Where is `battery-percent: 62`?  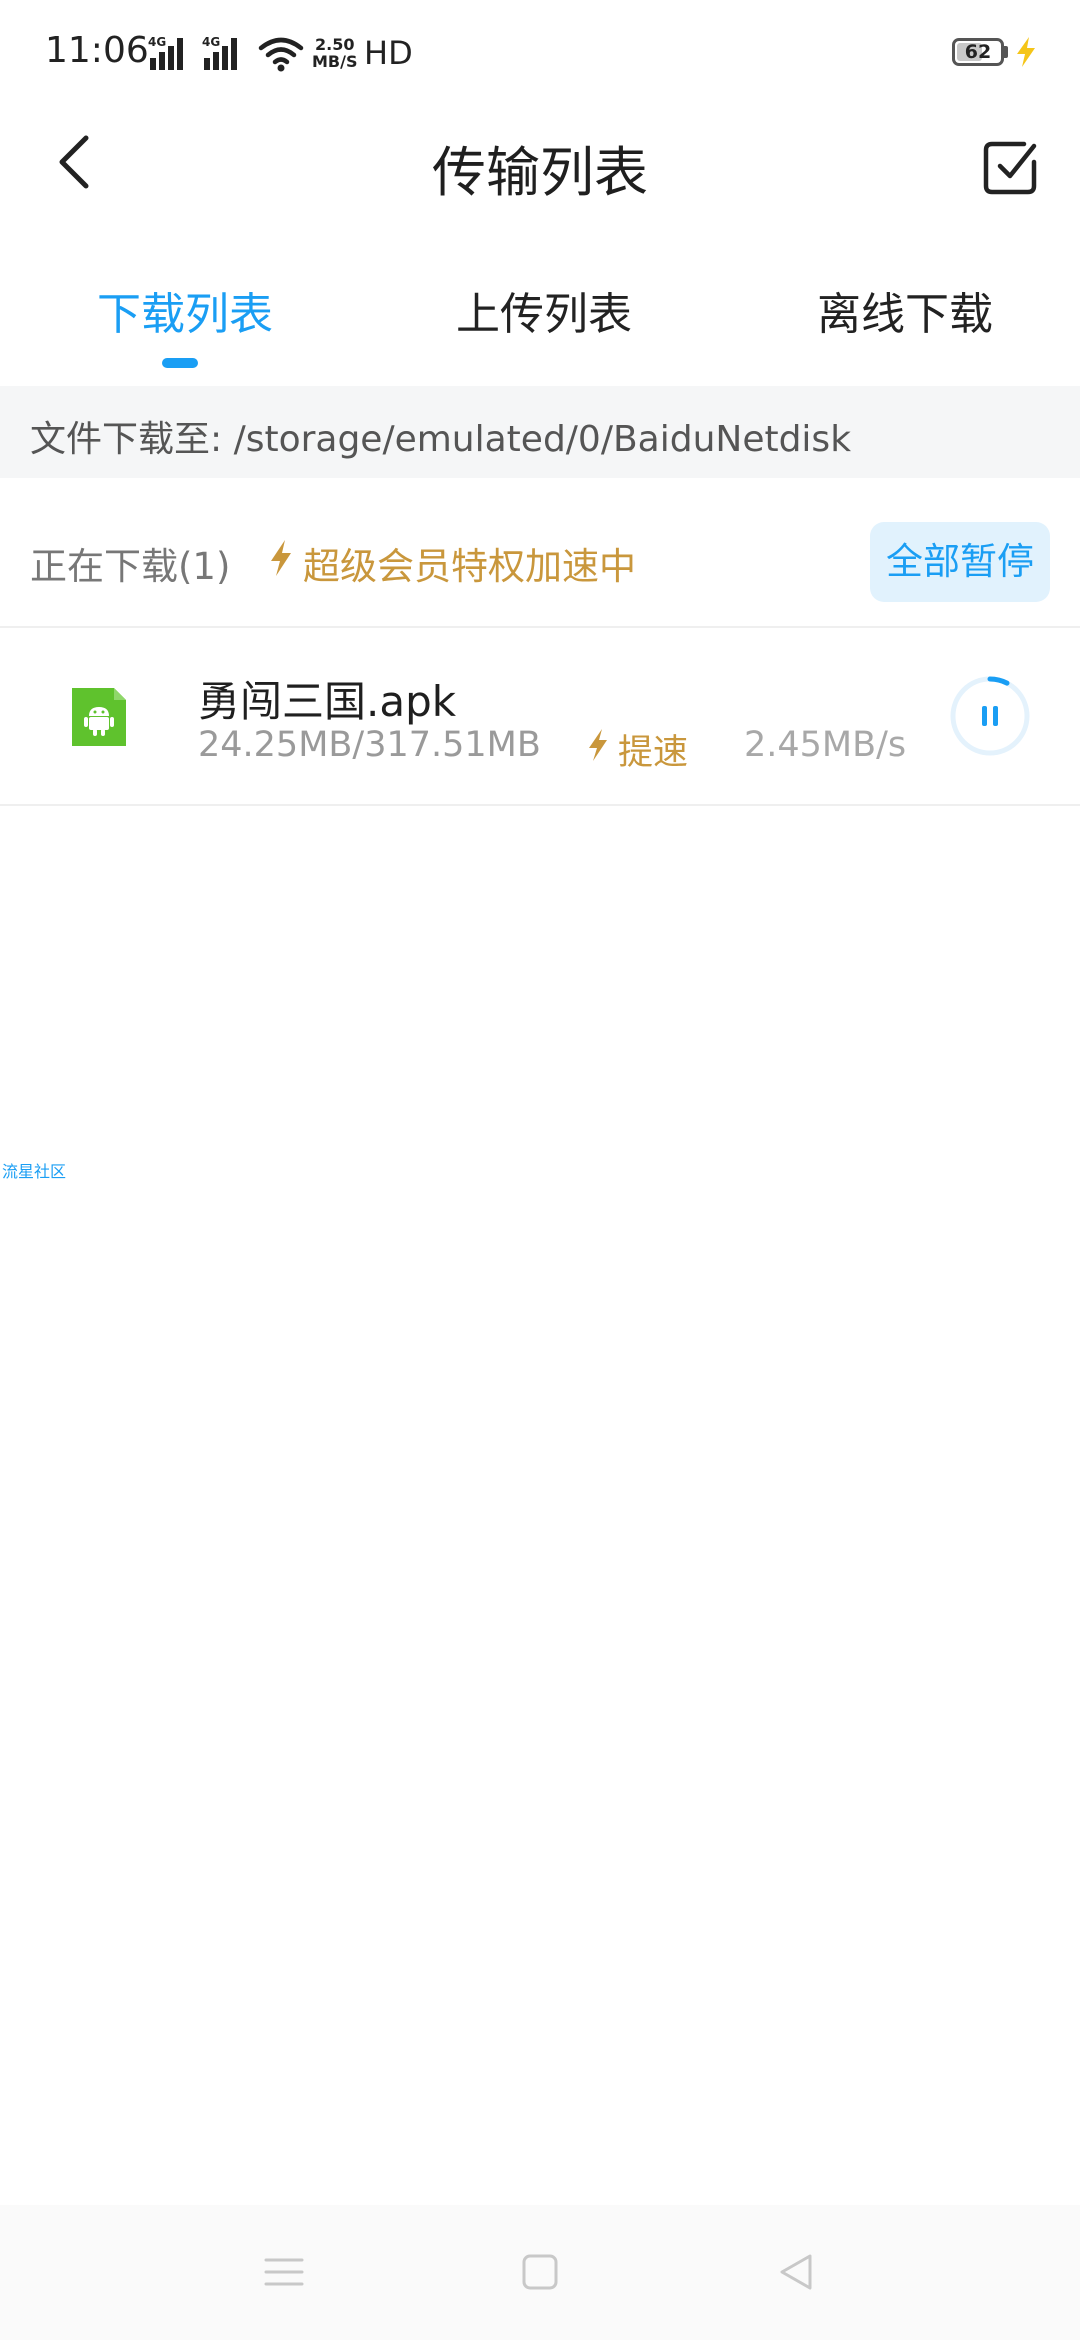 battery-percent: 62 is located at coordinates (978, 52).